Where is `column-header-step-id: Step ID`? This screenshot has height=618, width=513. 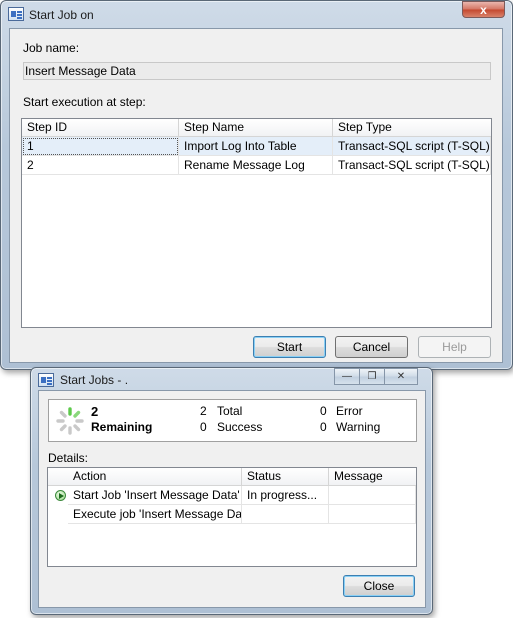
column-header-step-id: Step ID is located at coordinates (100, 127).